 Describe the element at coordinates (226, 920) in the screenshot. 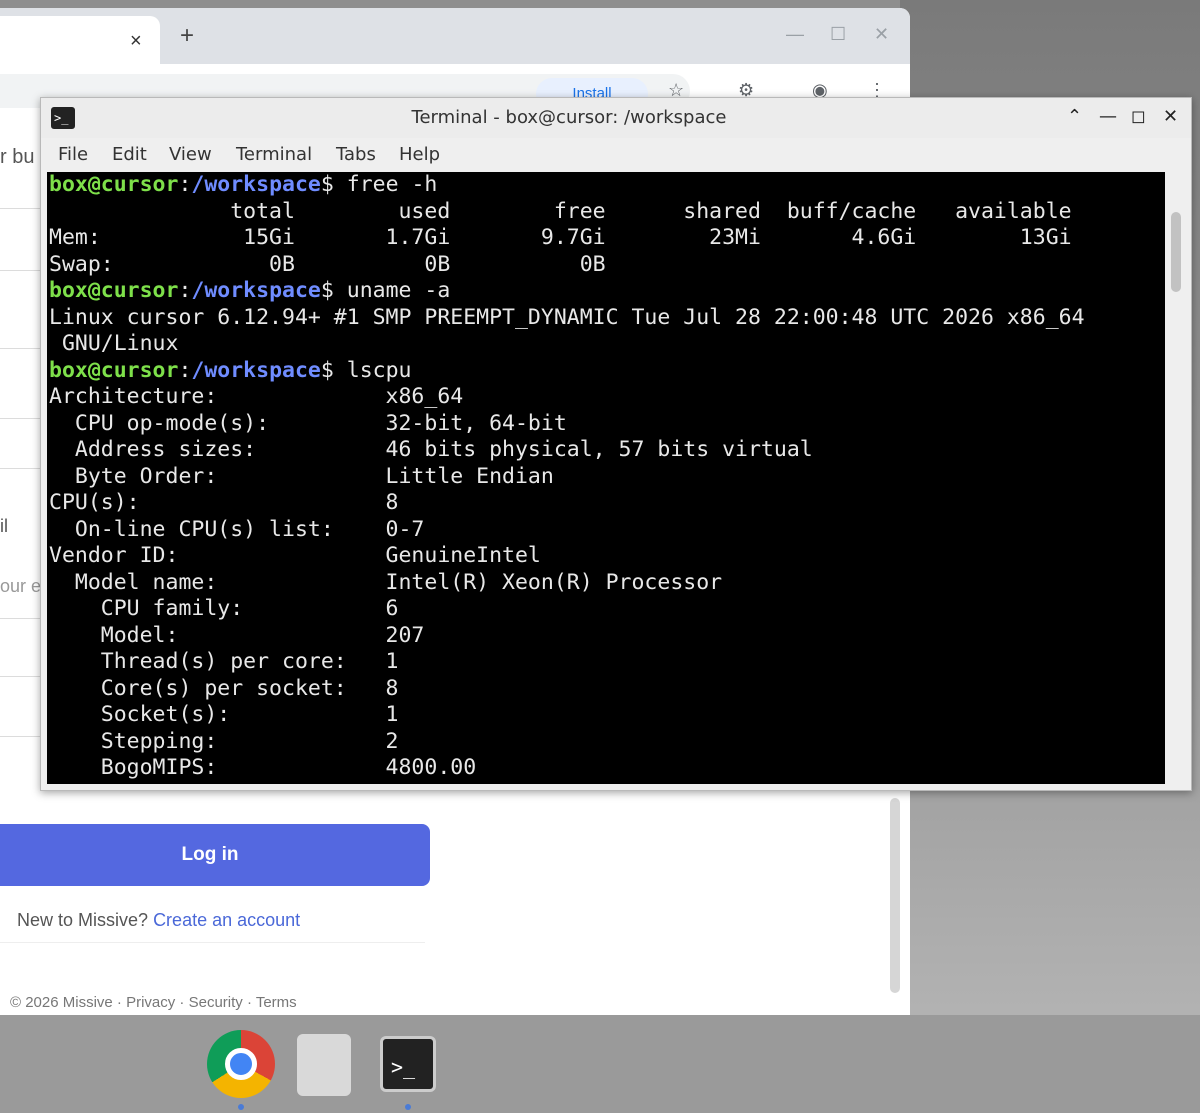

I see `create-account-link: Create an account` at that location.